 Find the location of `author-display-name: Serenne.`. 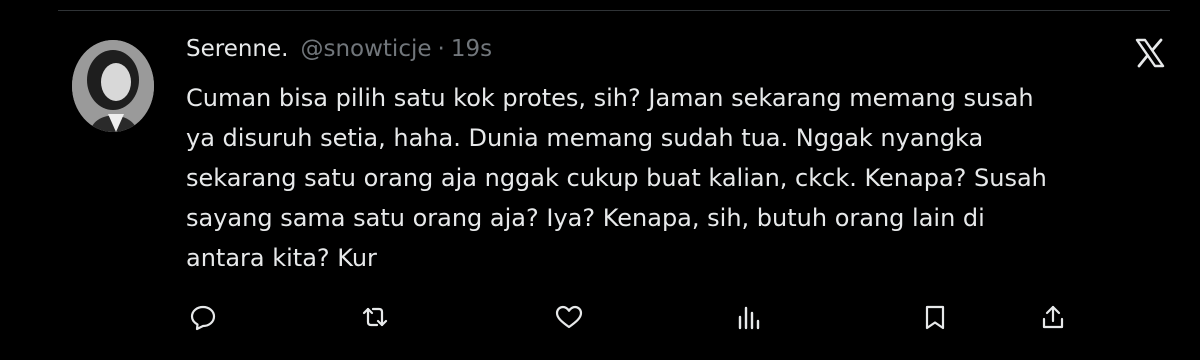

author-display-name: Serenne. is located at coordinates (237, 49).